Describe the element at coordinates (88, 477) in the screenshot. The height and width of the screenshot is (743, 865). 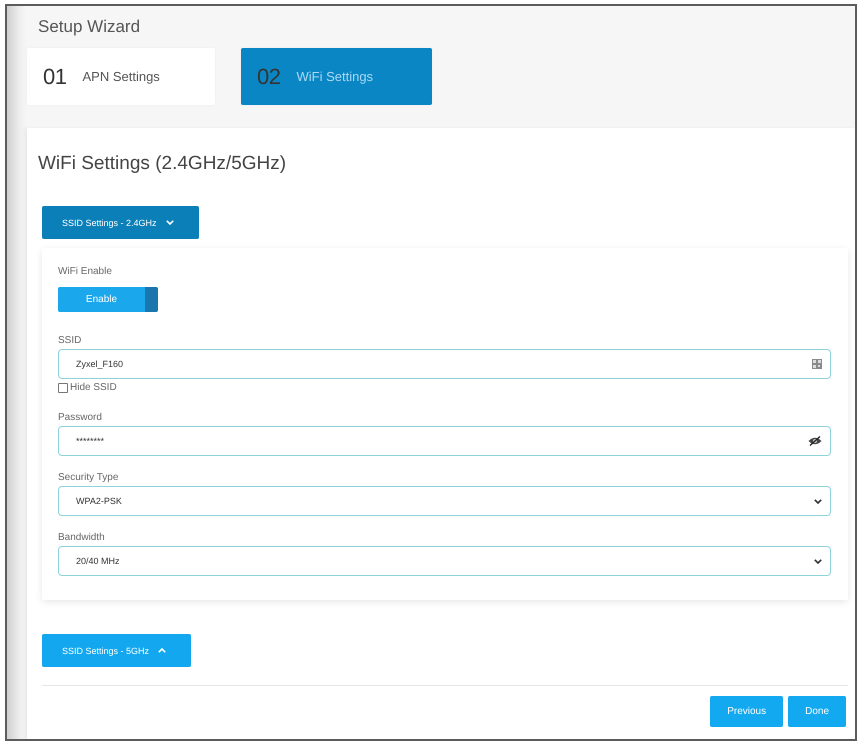
I see `field-label: Security Type` at that location.